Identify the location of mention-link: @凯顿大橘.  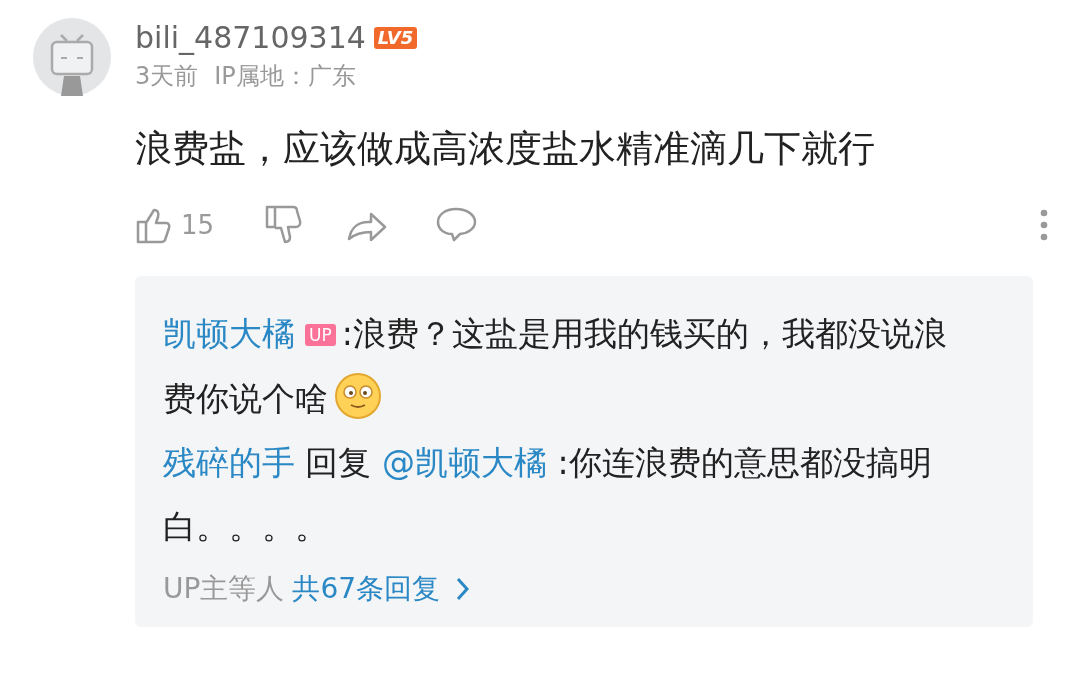
(464, 462).